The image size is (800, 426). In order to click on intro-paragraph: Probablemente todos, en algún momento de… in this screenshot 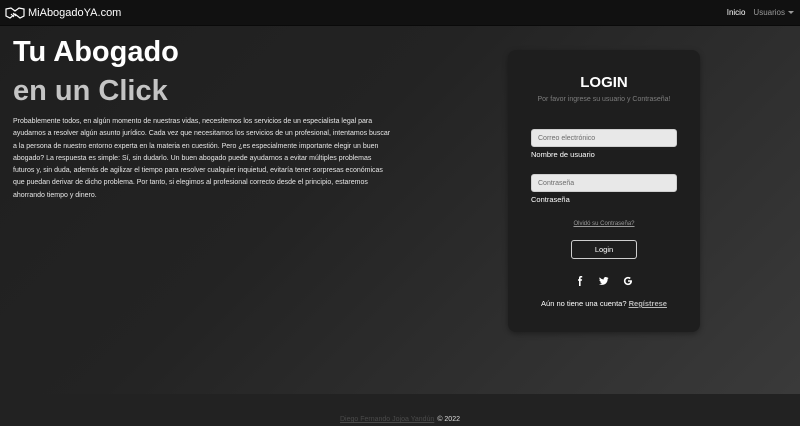, I will do `click(202, 158)`.